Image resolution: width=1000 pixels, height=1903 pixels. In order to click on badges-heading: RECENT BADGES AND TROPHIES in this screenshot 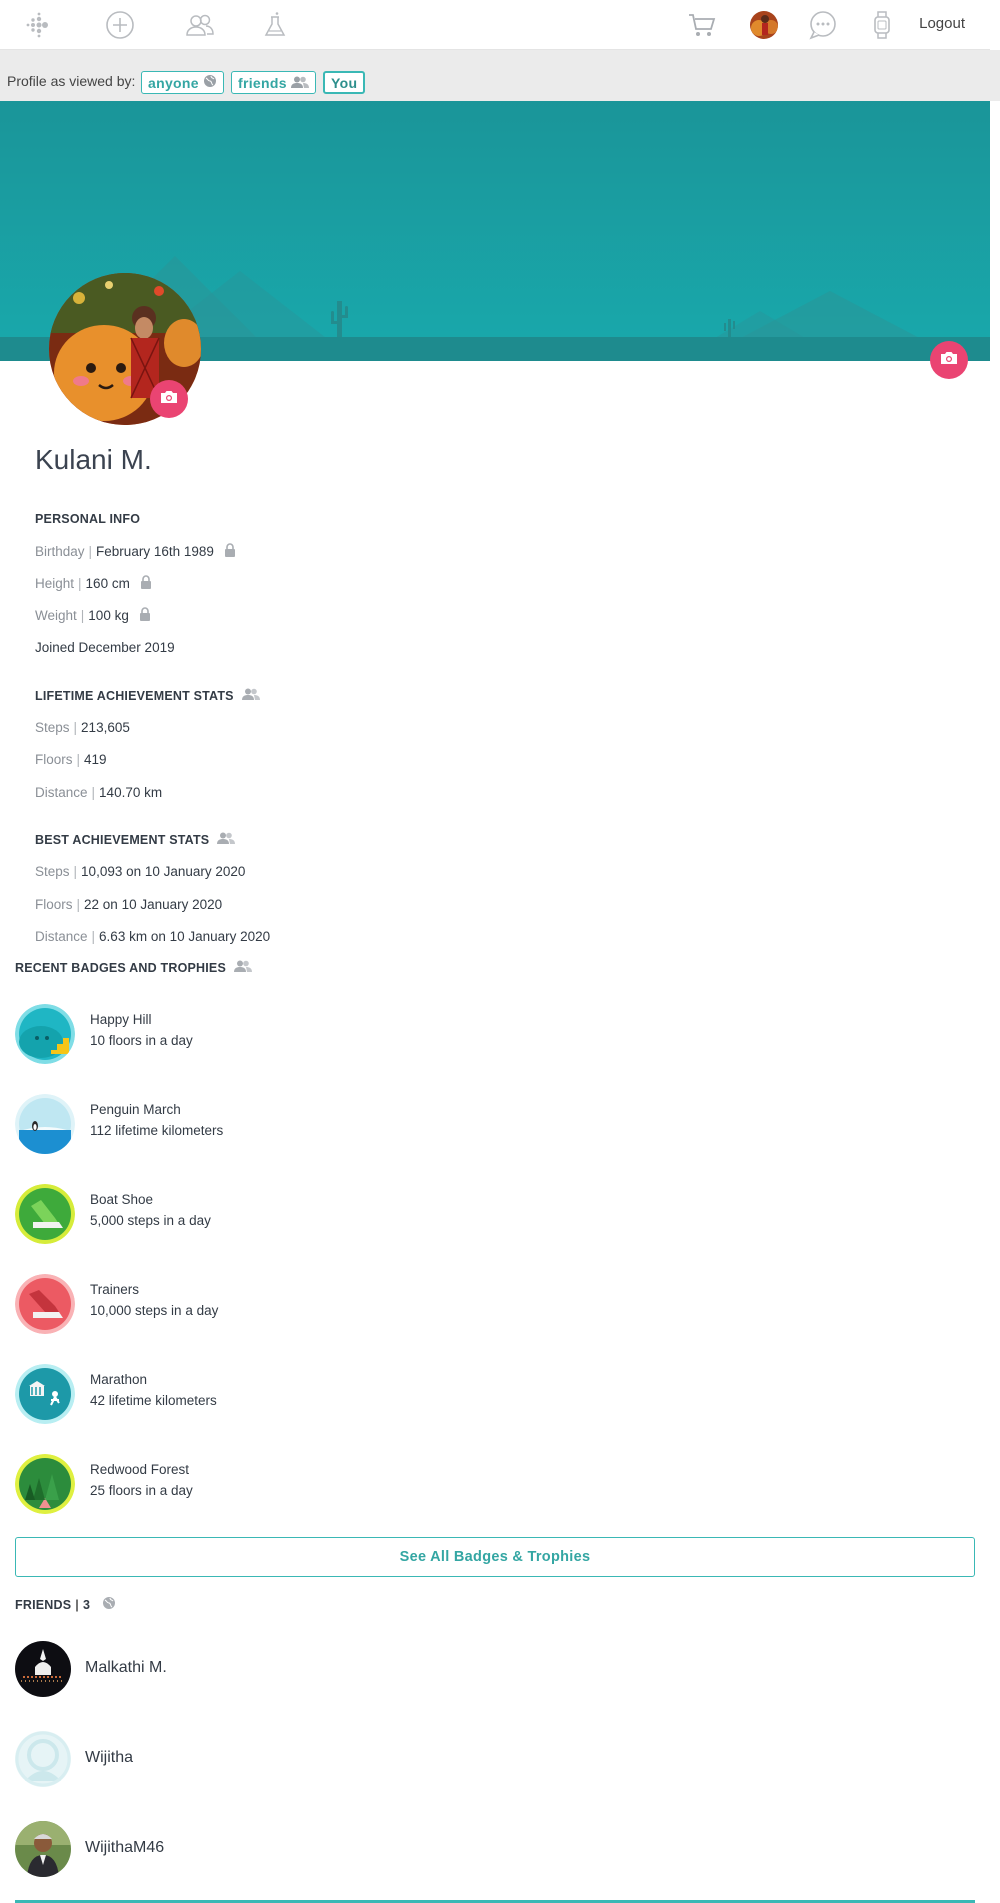, I will do `click(134, 967)`.